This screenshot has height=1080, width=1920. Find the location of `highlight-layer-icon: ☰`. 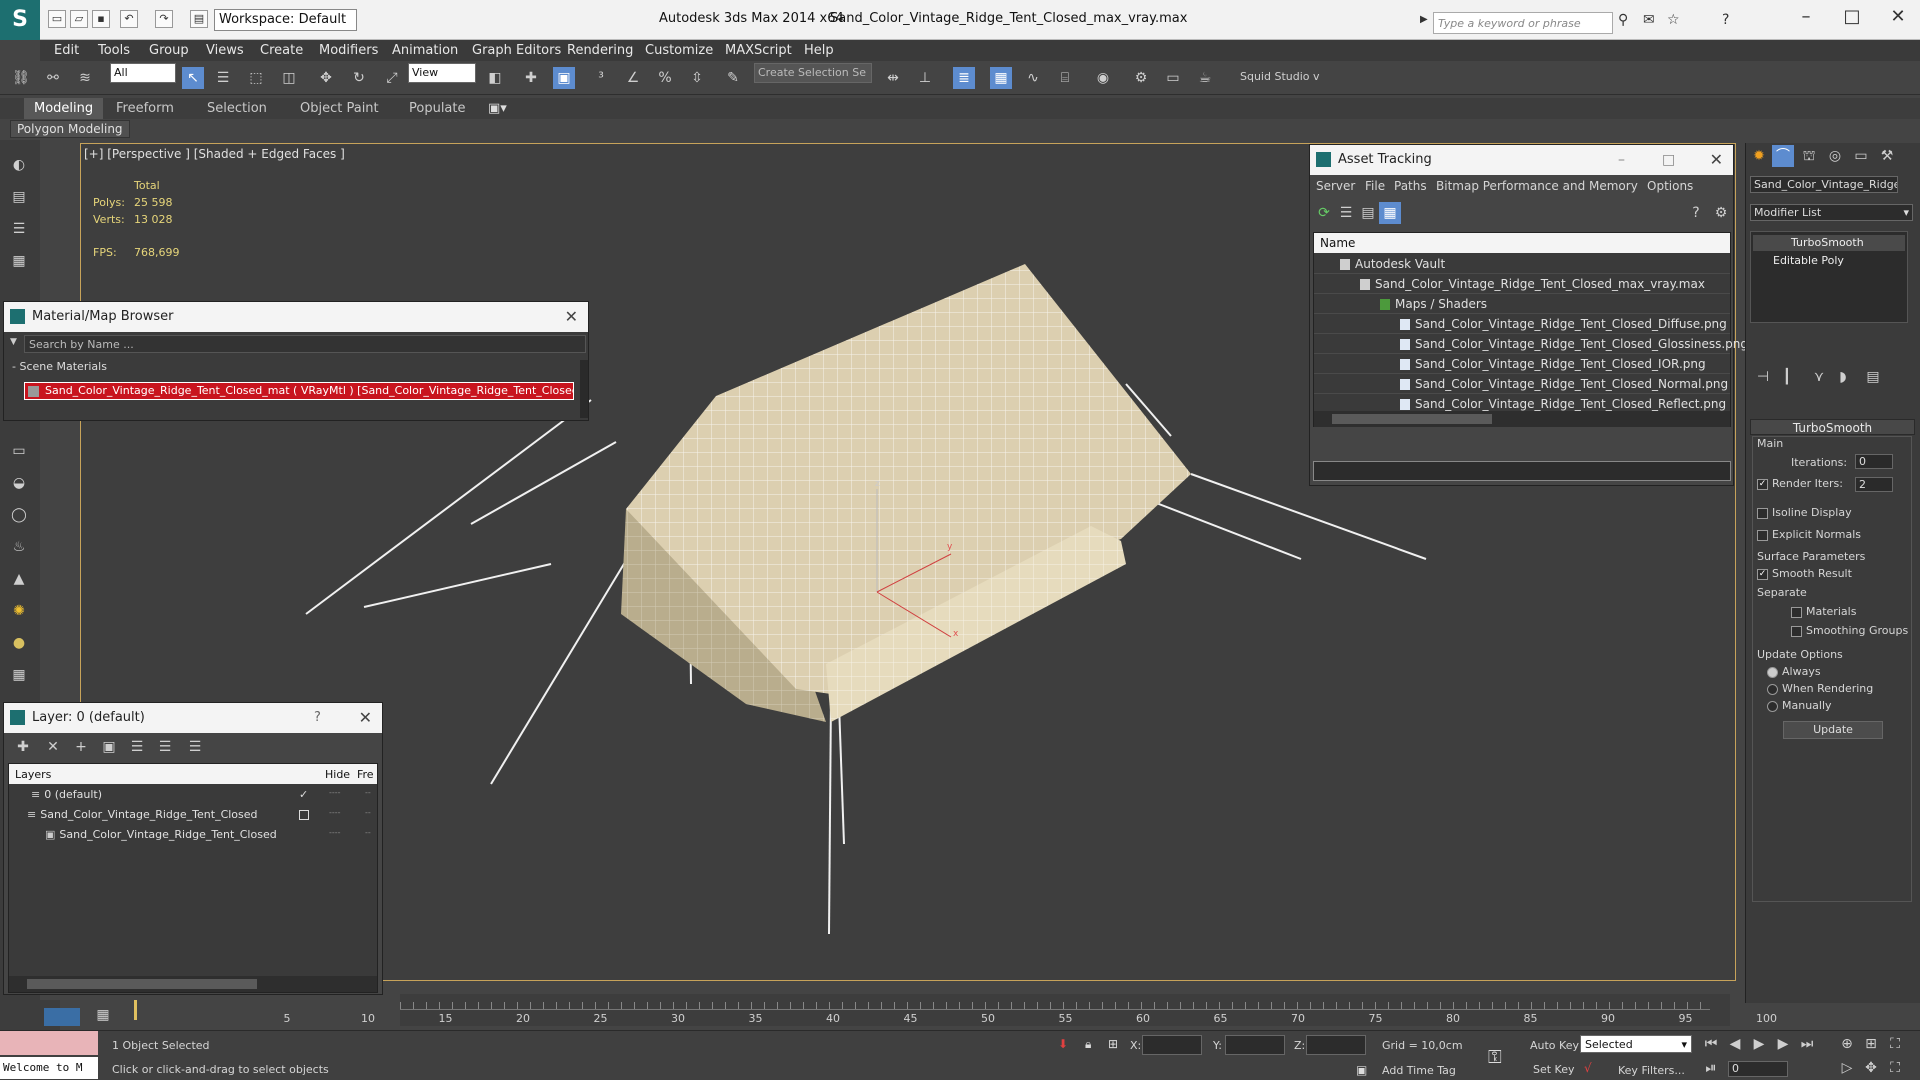

highlight-layer-icon: ☰ is located at coordinates (137, 747).